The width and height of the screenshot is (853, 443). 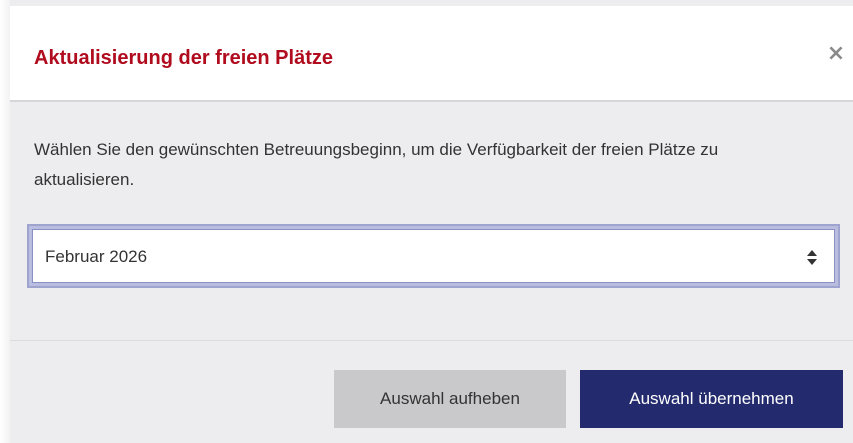 What do you see at coordinates (812, 257) in the screenshot?
I see `sort-arrows-icon` at bounding box center [812, 257].